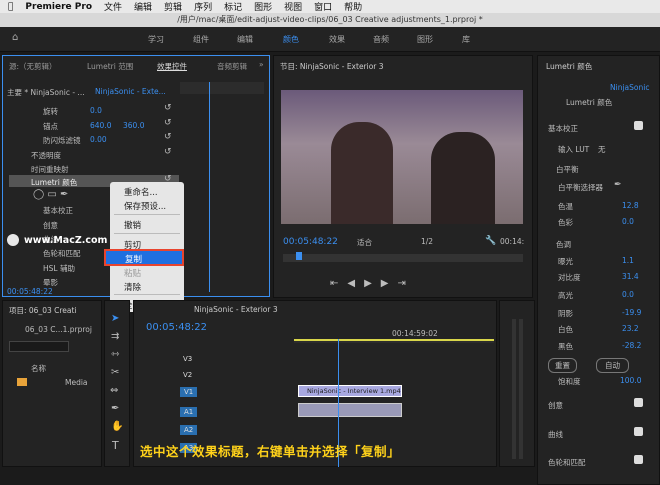 The height and width of the screenshot is (485, 660). What do you see at coordinates (115, 408) in the screenshot?
I see `pen-tool-icon: ✒` at bounding box center [115, 408].